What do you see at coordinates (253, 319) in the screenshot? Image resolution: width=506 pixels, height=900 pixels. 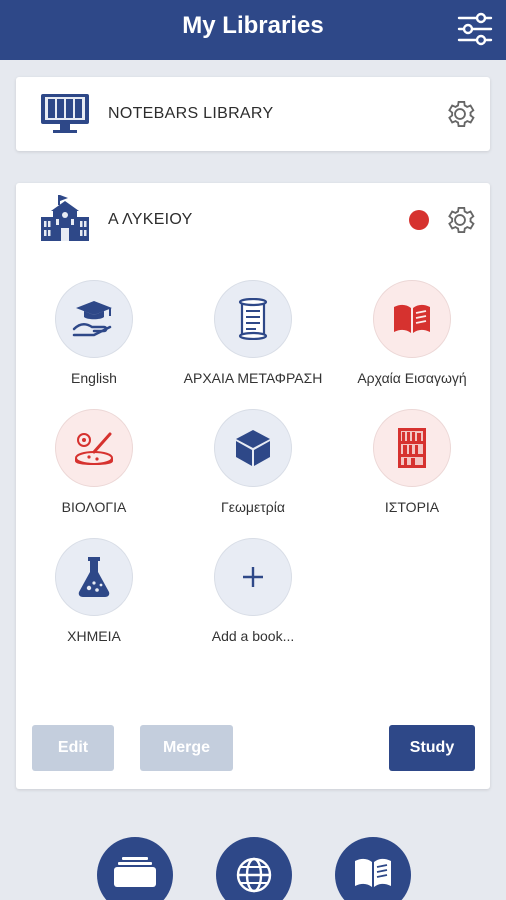 I see `scroll-icon` at bounding box center [253, 319].